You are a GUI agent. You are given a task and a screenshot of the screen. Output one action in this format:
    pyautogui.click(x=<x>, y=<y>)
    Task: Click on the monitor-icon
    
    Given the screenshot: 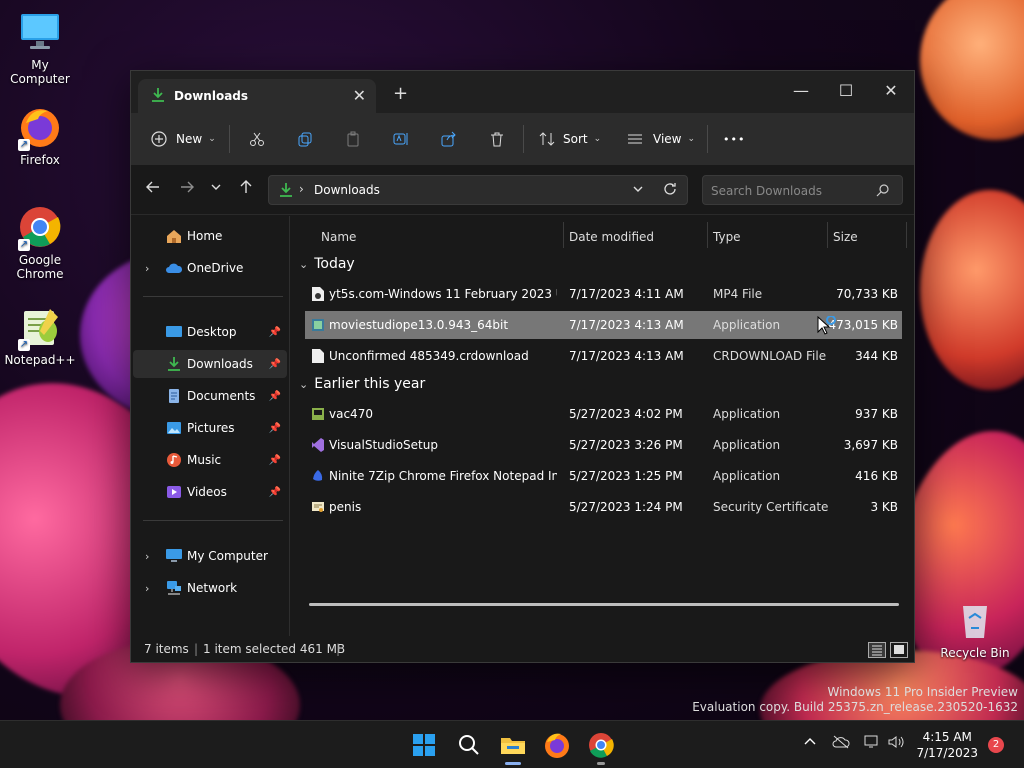 What is the action you would take?
    pyautogui.click(x=40, y=32)
    